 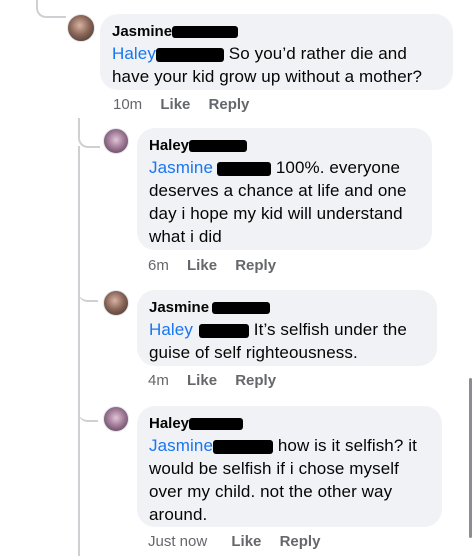 I want to click on comment-timestamp: 4m, so click(x=158, y=380).